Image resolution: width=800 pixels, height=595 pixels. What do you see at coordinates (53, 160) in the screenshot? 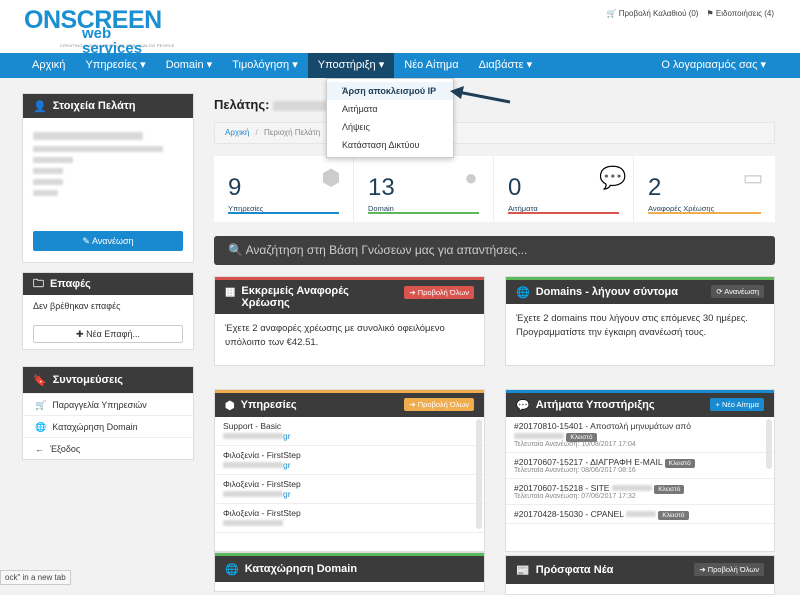
I see `blurred-city` at bounding box center [53, 160].